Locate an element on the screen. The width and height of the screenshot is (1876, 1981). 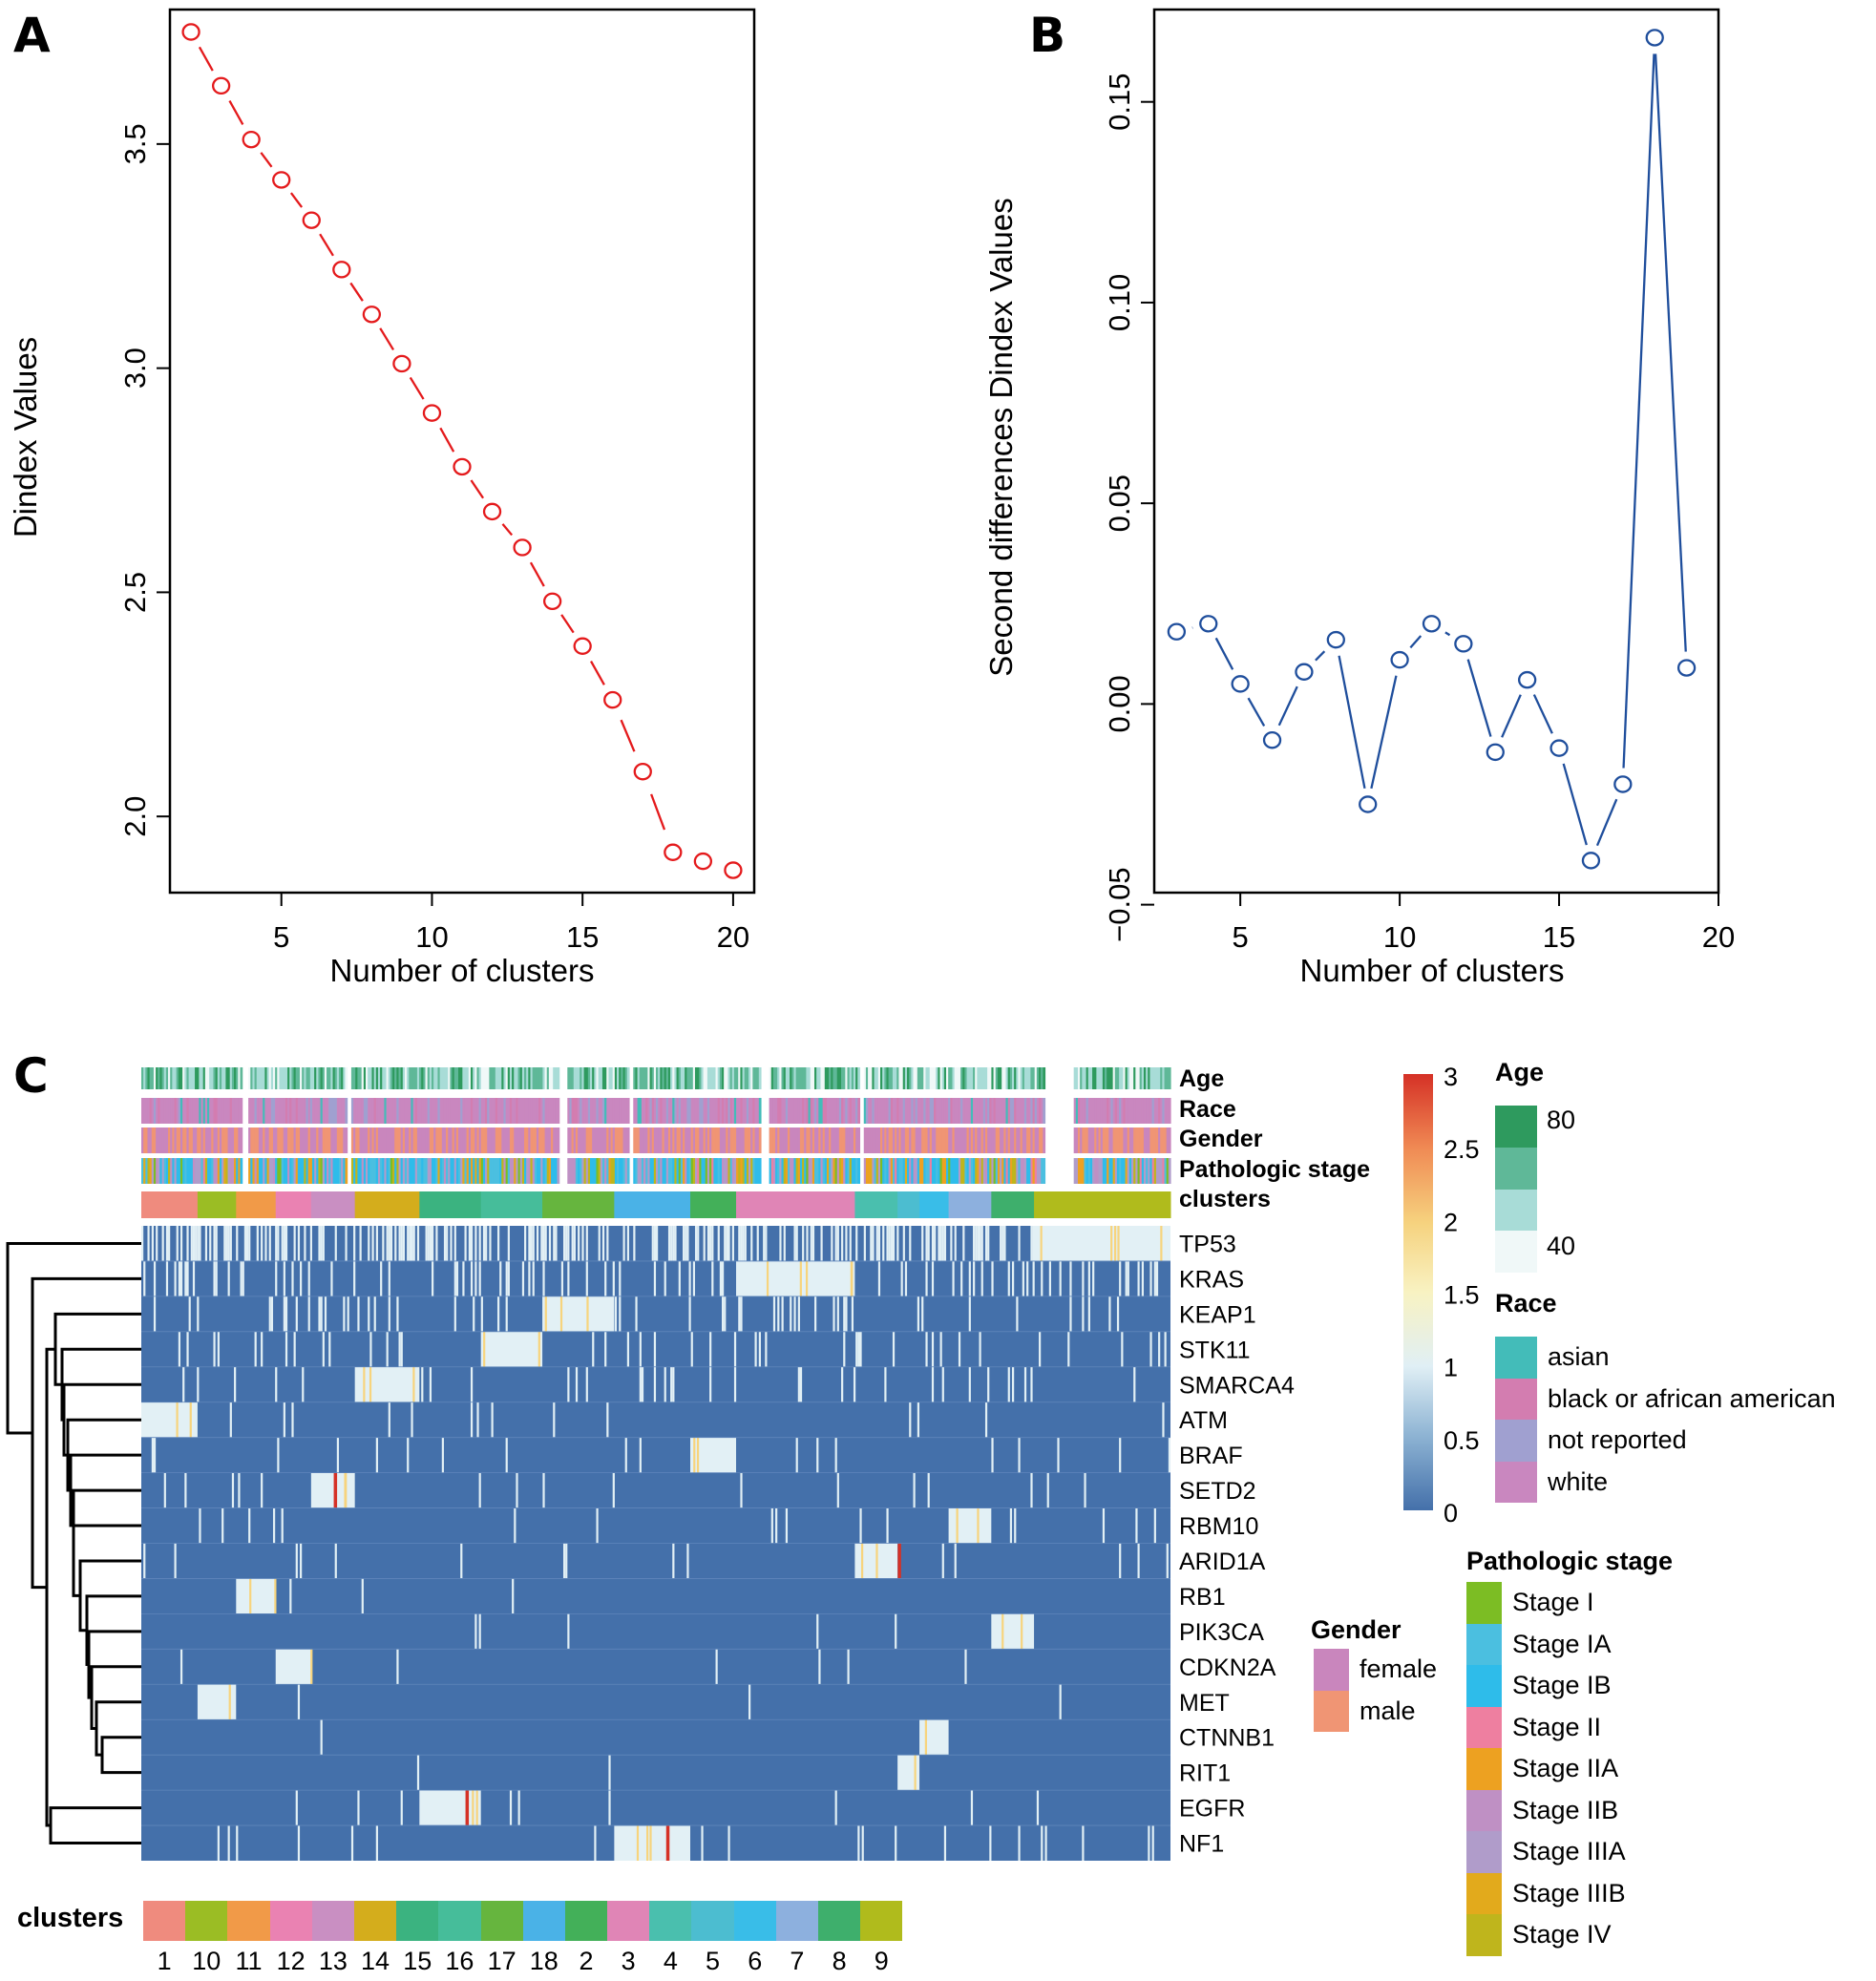
annotation-cell-age is located at coordinates (760, 1078).